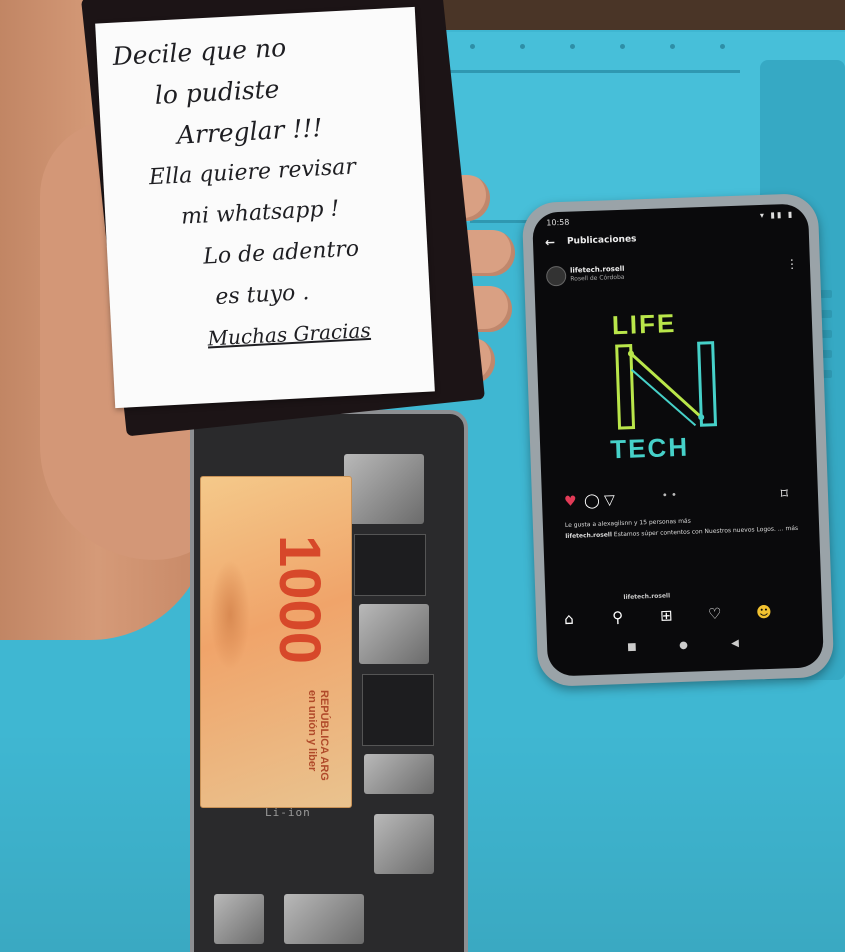  Describe the element at coordinates (312, 731) in the screenshot. I see `banknote-text-line-2: en unión y liber` at that location.